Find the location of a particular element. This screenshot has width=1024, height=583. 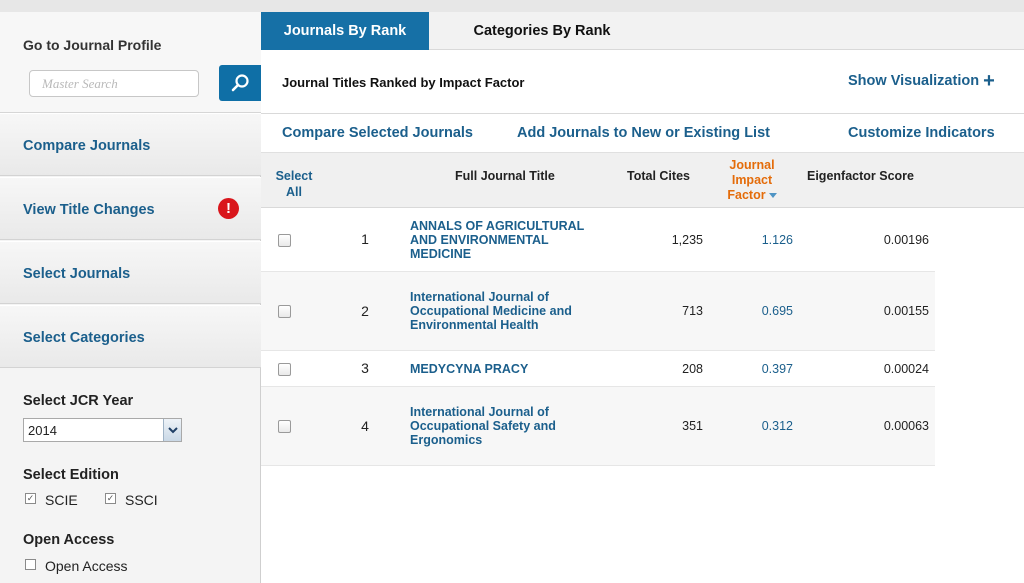

compare-journals-nav: Compare Journals is located at coordinates (130, 144).